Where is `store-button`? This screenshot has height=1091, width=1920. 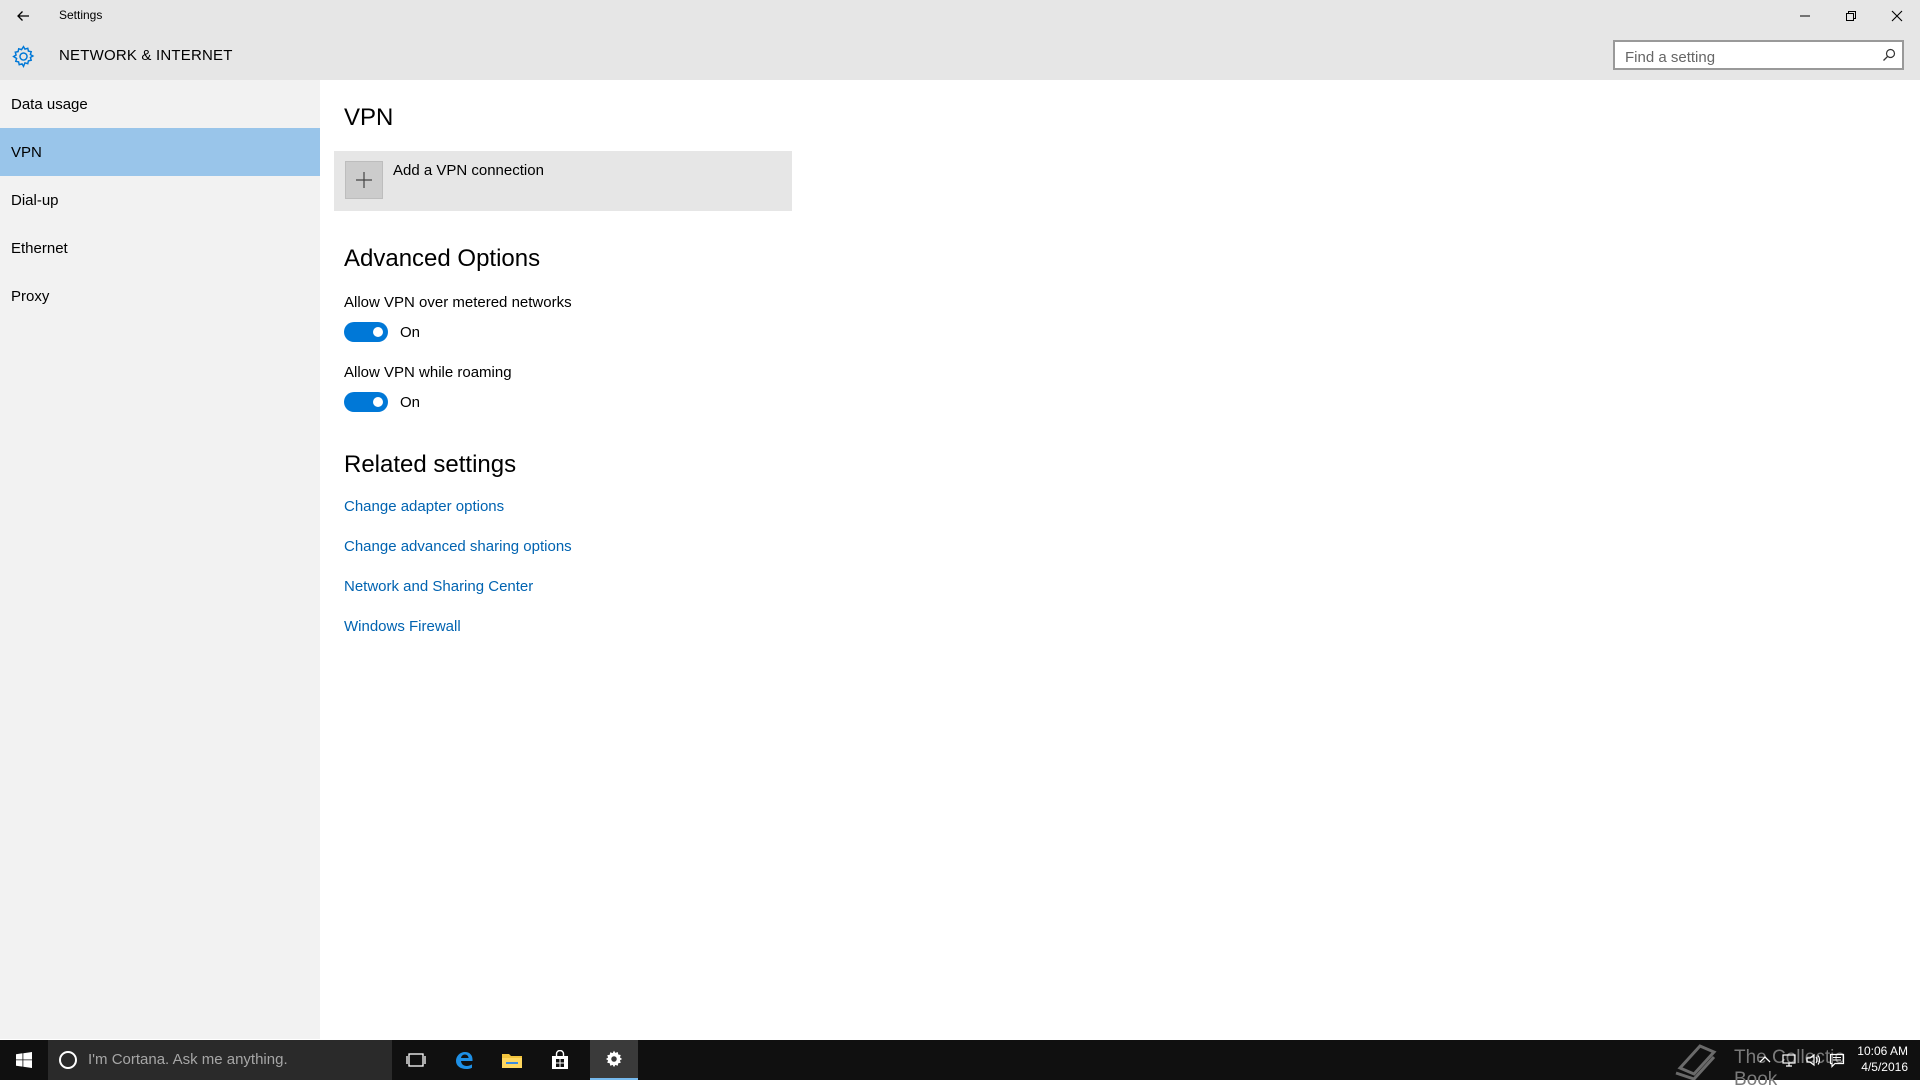 store-button is located at coordinates (560, 1060).